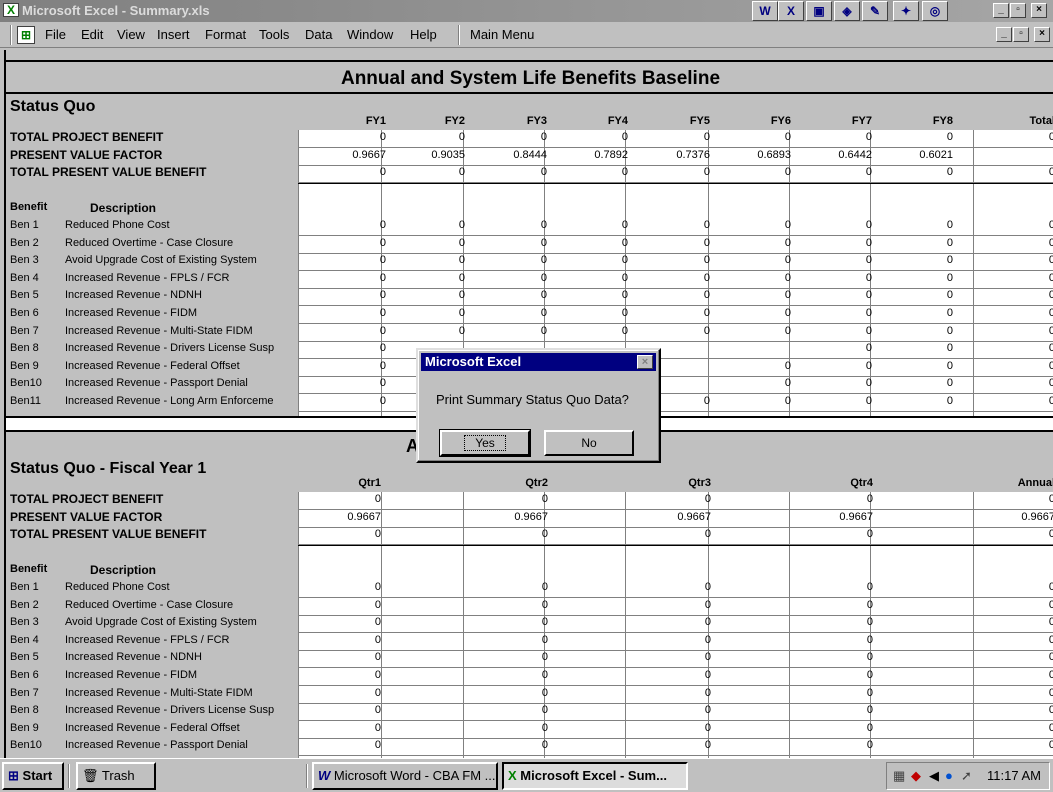  I want to click on office-shortcut-icon: ◈, so click(847, 11).